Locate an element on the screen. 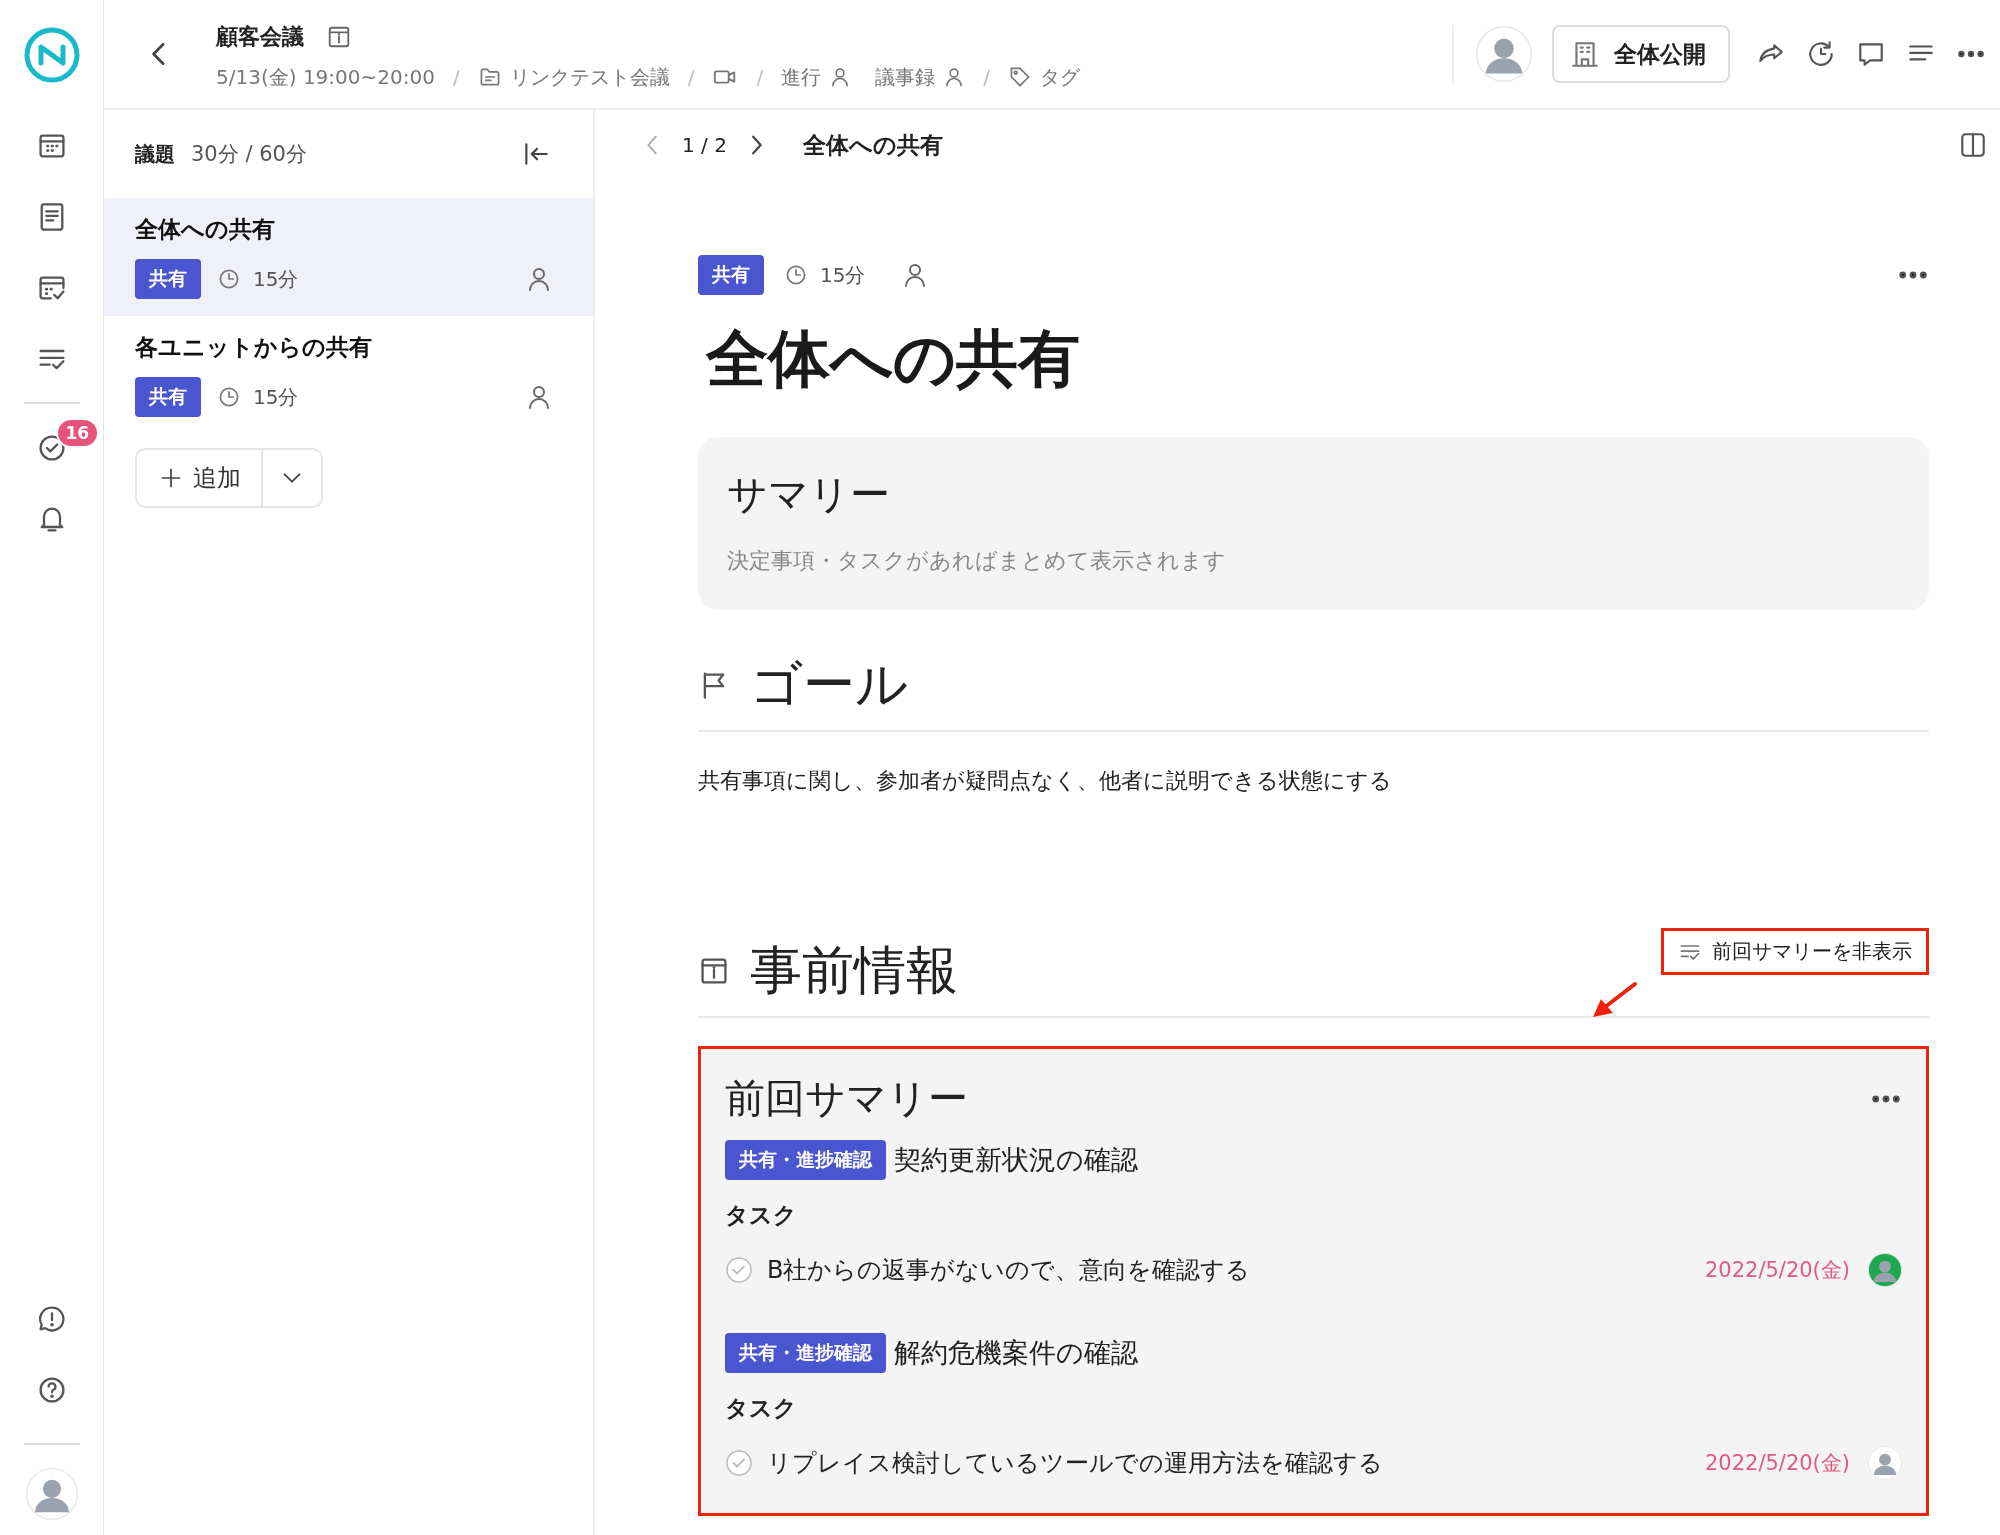  agenda-label: 議題 is located at coordinates (155, 154).